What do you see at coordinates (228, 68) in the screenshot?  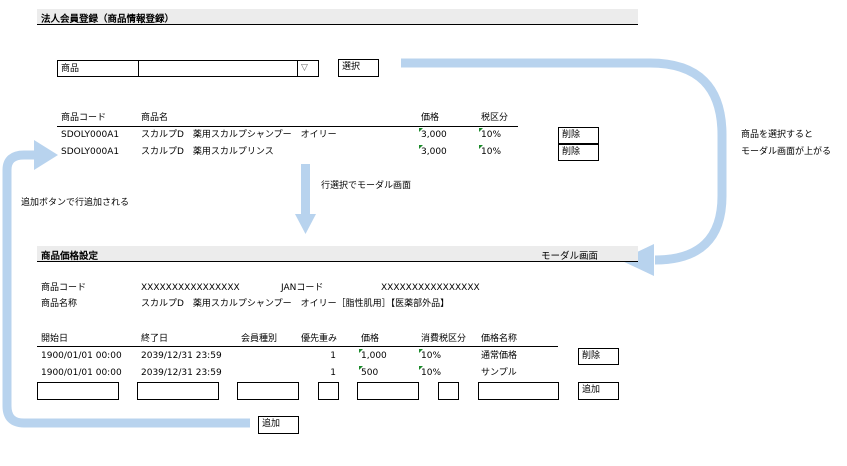 I see `product-select: ▽` at bounding box center [228, 68].